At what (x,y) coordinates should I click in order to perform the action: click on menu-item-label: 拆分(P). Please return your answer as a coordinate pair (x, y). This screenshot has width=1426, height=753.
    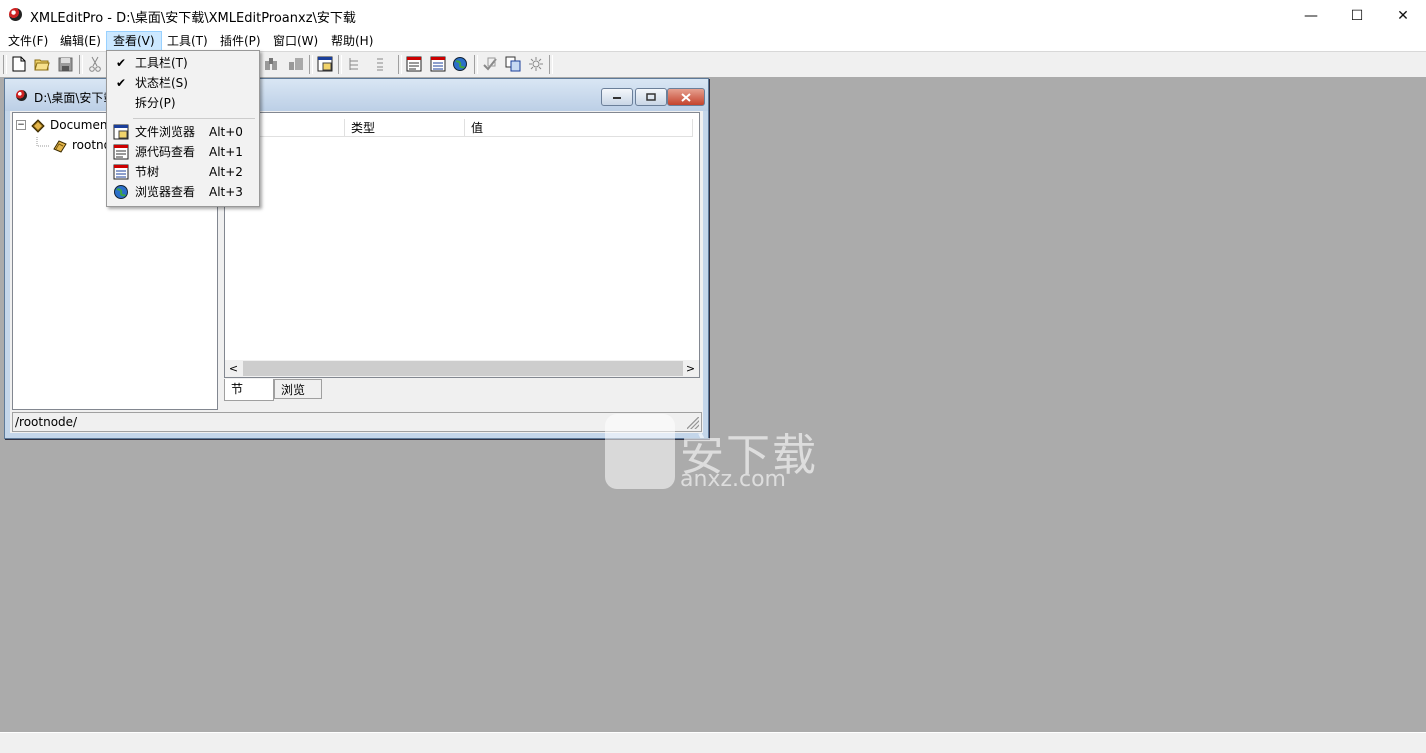
    Looking at the image, I should click on (155, 103).